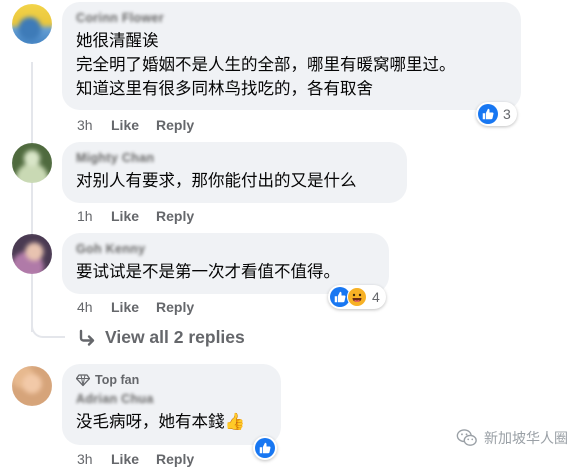 Image resolution: width=588 pixels, height=468 pixels. Describe the element at coordinates (376, 297) in the screenshot. I see `reaction-count: 4` at that location.